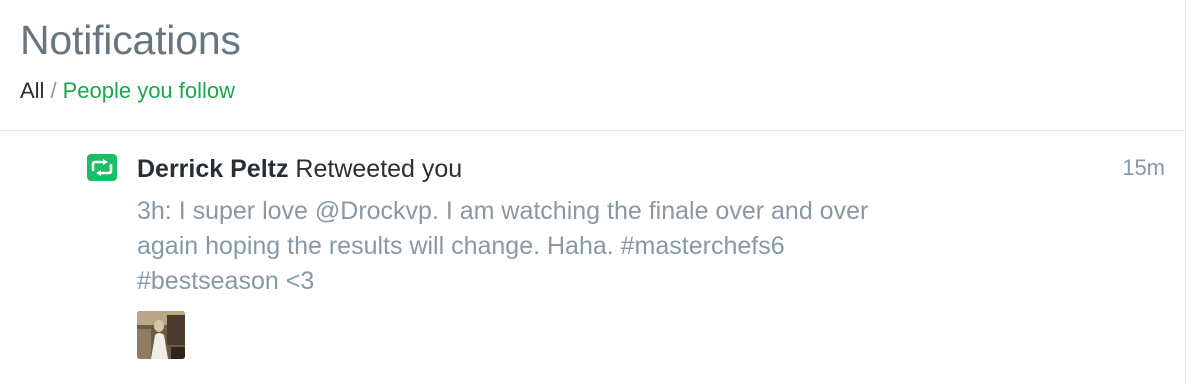 The height and width of the screenshot is (384, 1200). Describe the element at coordinates (1185, 192) in the screenshot. I see `column-border` at that location.